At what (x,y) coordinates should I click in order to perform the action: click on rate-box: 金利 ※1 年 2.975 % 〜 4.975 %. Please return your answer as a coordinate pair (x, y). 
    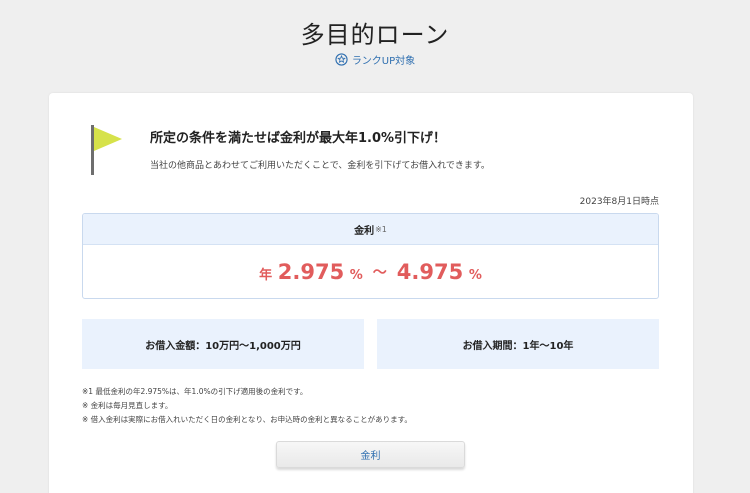
    Looking at the image, I should click on (370, 256).